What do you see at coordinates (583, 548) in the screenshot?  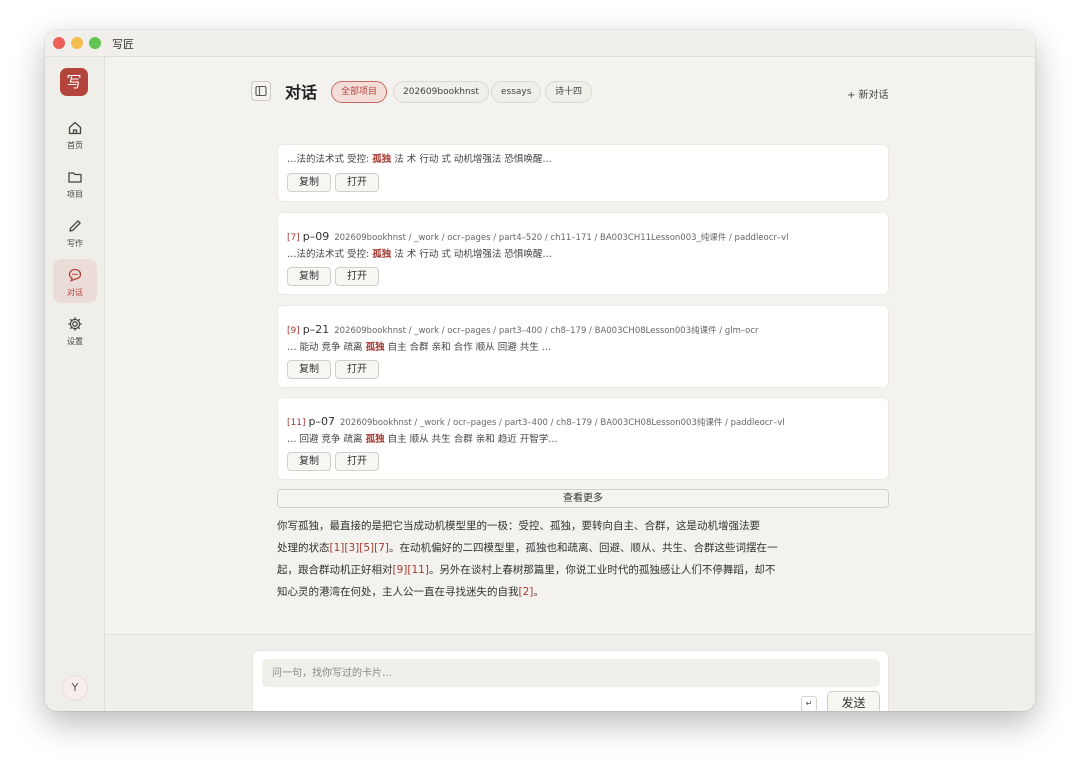 I see `answer-text: 。在动机偏好的二四模型里，孤独也和疏离、回避、顺从、共生、合群这些词摆在一` at bounding box center [583, 548].